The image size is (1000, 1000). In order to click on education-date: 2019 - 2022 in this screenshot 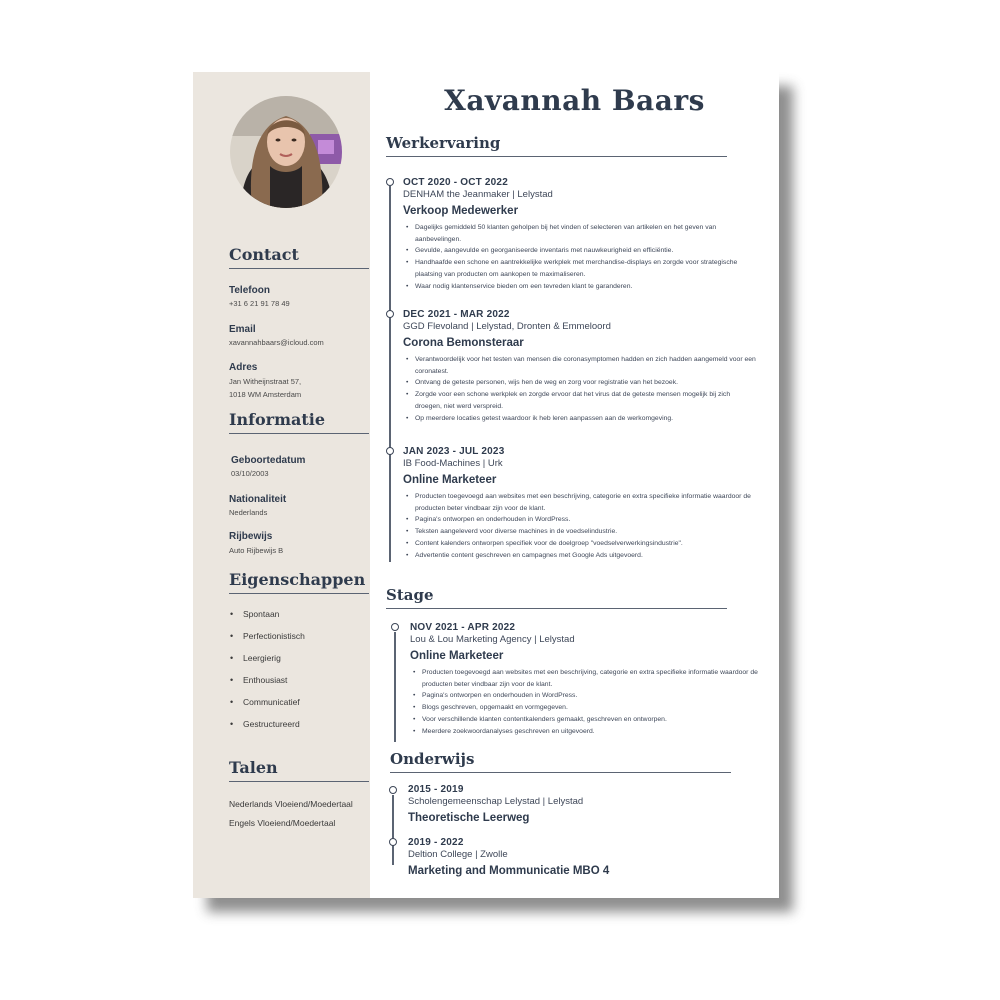, I will do `click(436, 842)`.